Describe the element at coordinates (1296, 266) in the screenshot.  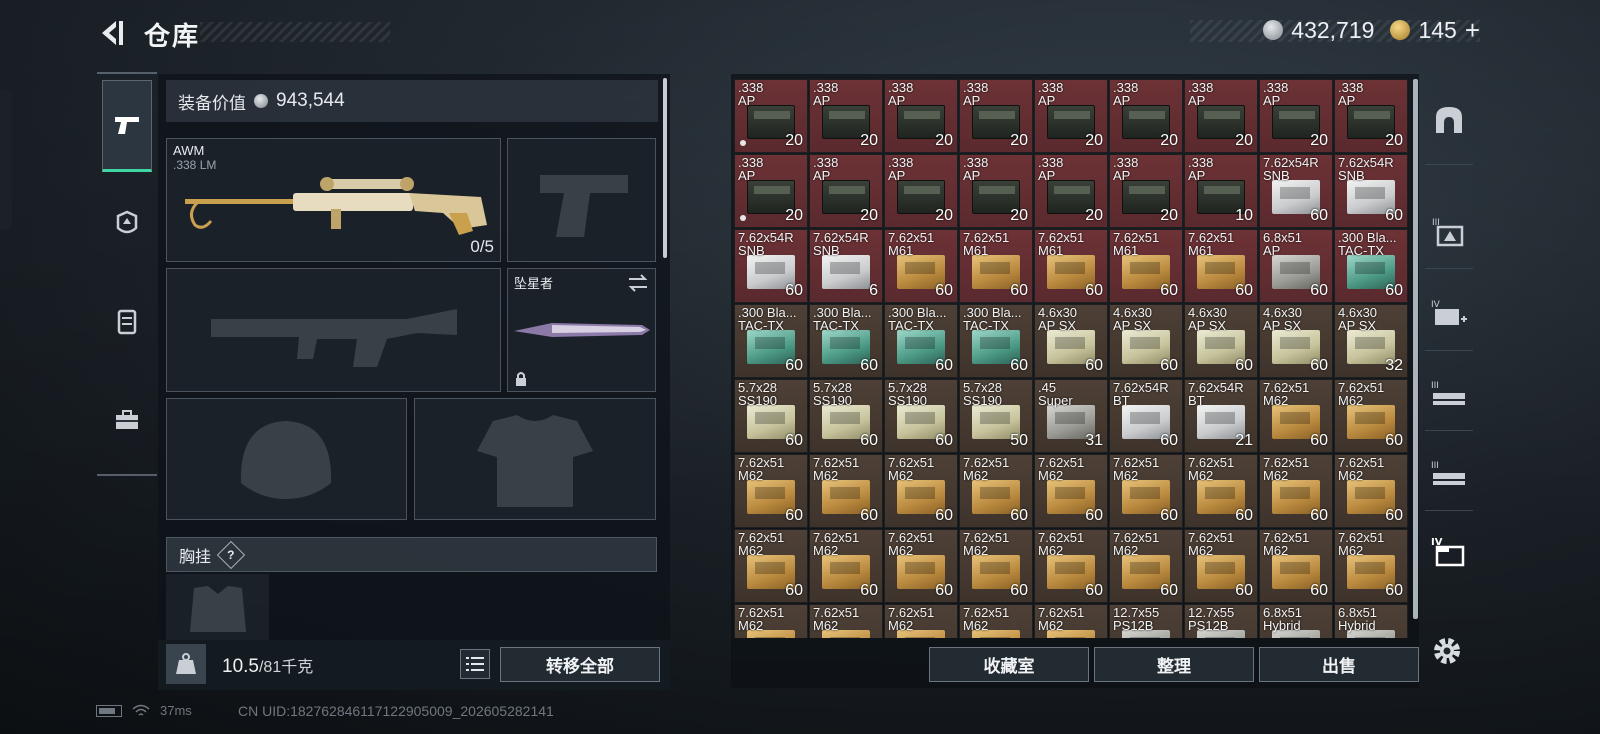
I see `stash-item: 6.8x51 AP 60` at that location.